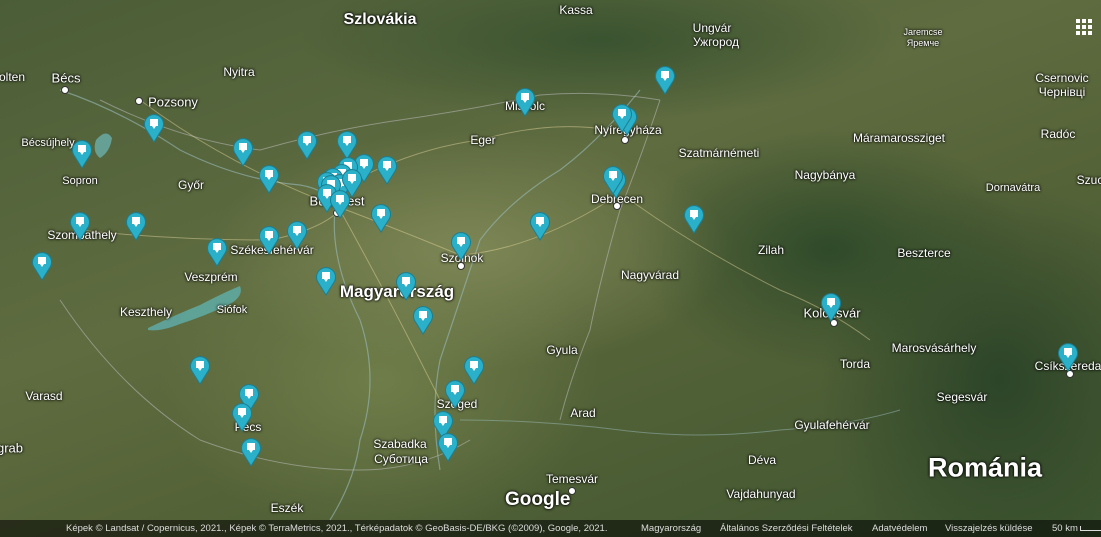  What do you see at coordinates (1088, 180) in the screenshot?
I see `city-label-szuc: Szuc` at bounding box center [1088, 180].